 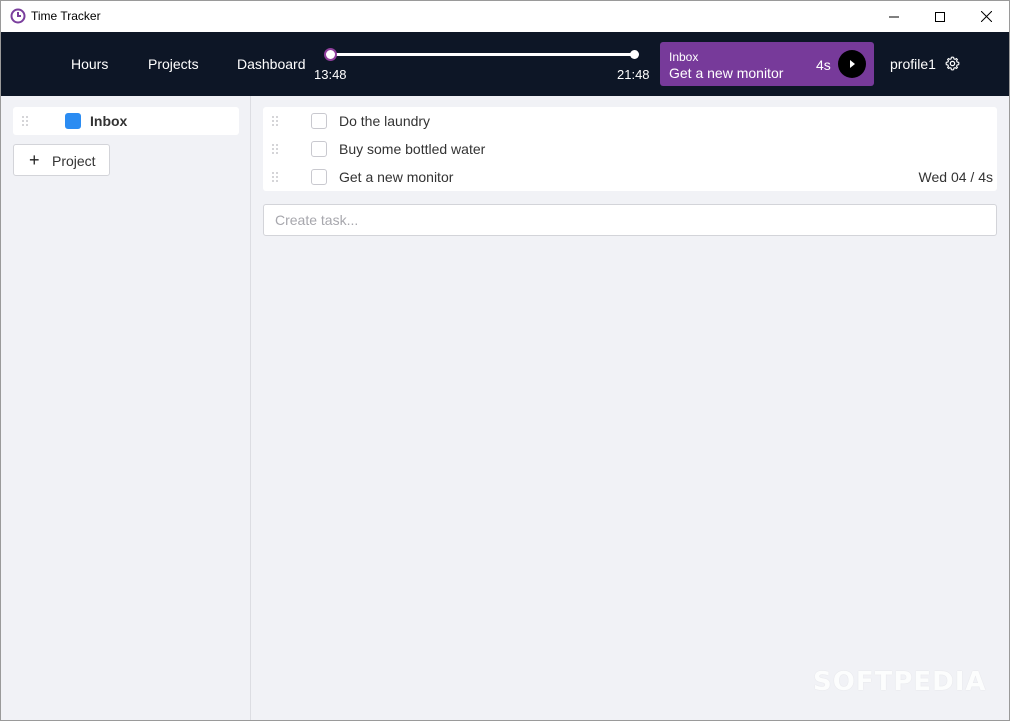 I want to click on close-icon, so click(x=986, y=16).